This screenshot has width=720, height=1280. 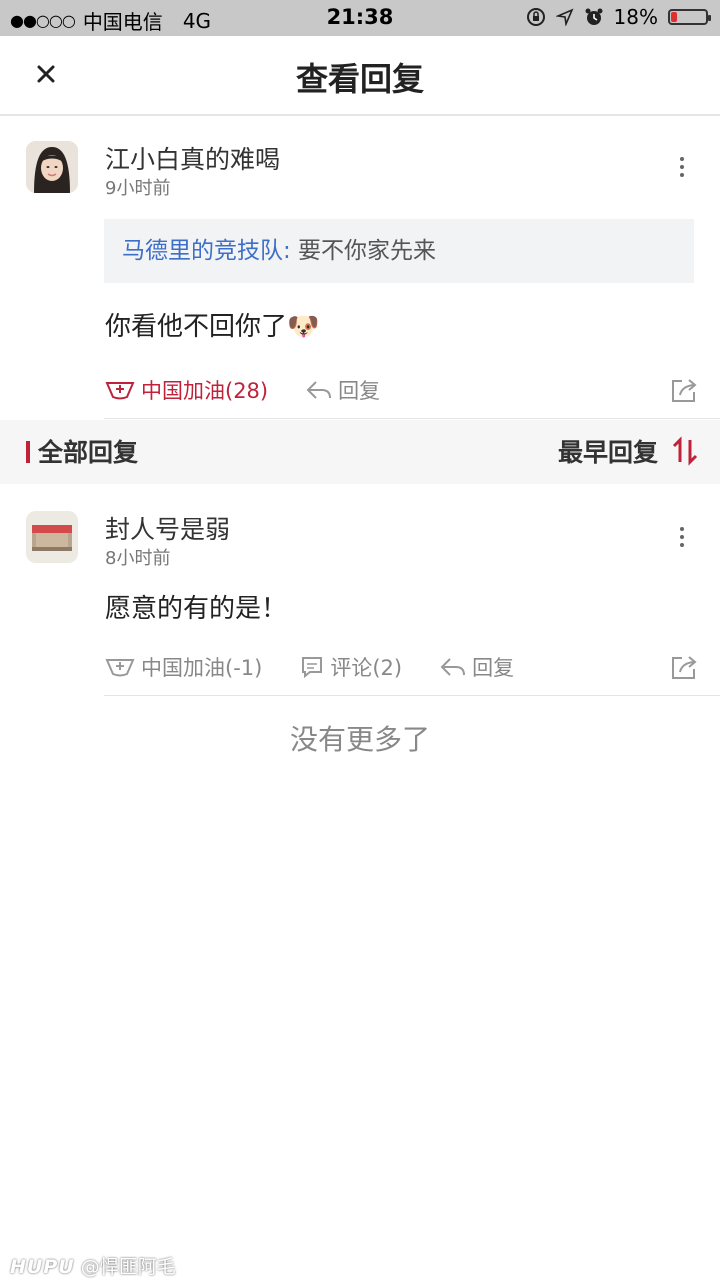 I want to click on sort-icon, so click(x=685, y=451).